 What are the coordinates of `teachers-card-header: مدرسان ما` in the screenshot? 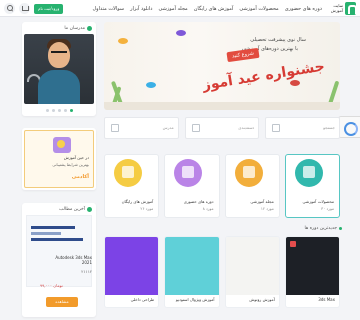 It's located at (59, 28).